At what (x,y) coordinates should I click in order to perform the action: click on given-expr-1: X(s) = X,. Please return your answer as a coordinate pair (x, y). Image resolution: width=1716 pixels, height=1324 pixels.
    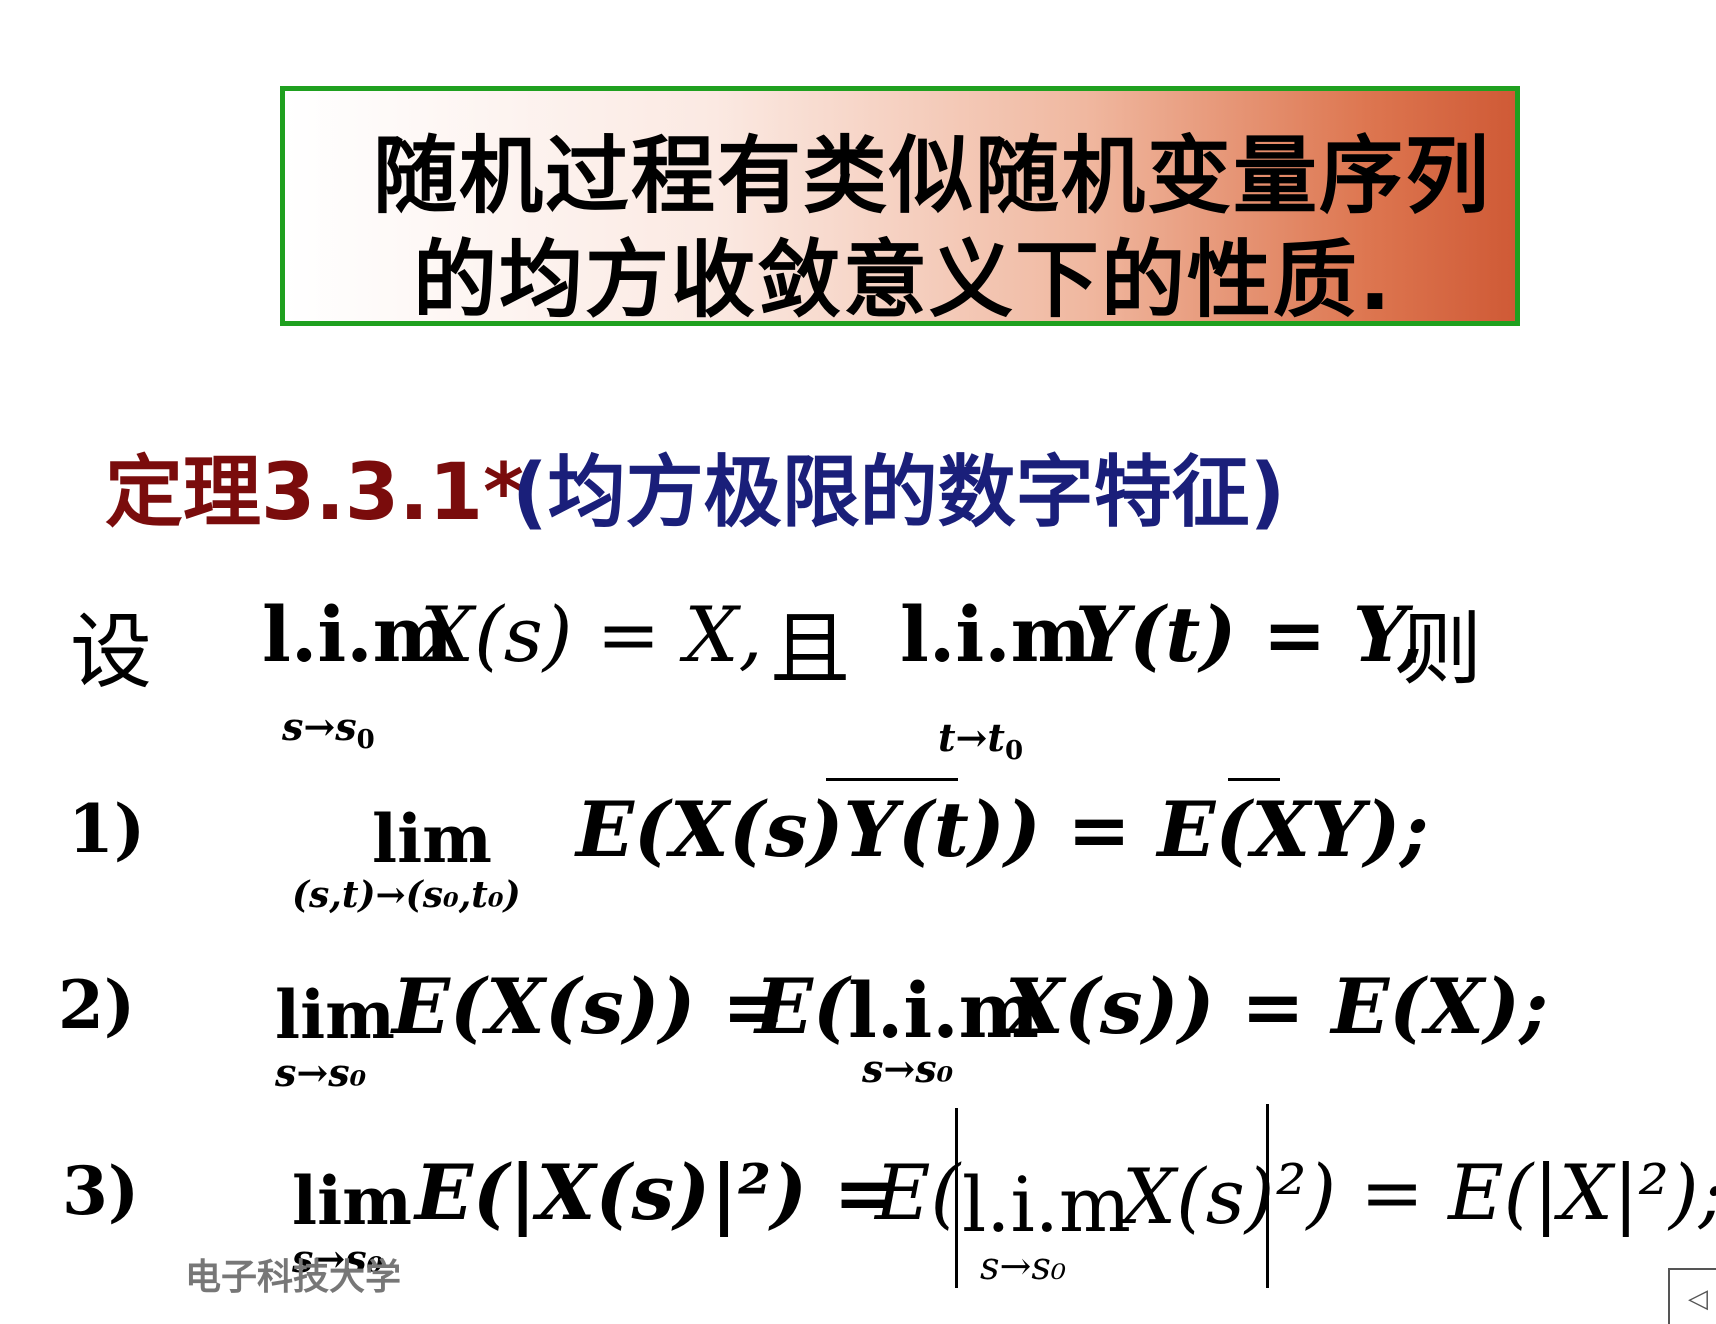
    Looking at the image, I should click on (591, 634).